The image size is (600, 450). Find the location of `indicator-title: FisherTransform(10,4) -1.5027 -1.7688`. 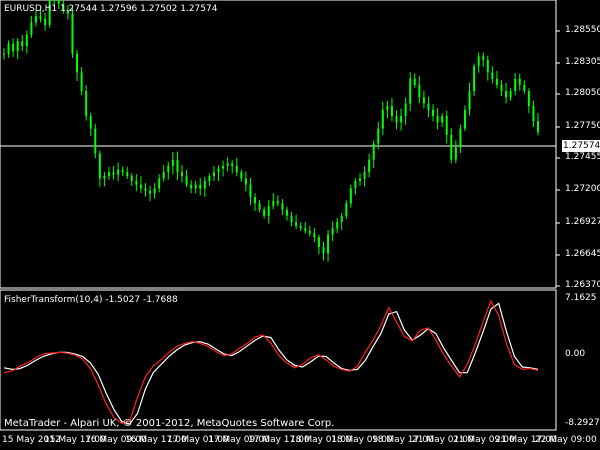

indicator-title: FisherTransform(10,4) -1.5027 -1.7688 is located at coordinates (91, 300).